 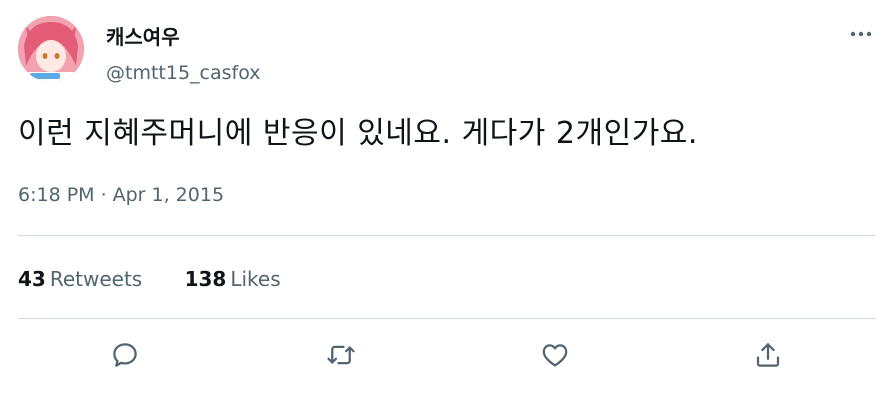 What do you see at coordinates (255, 279) in the screenshot?
I see `likes-label: Likes` at bounding box center [255, 279].